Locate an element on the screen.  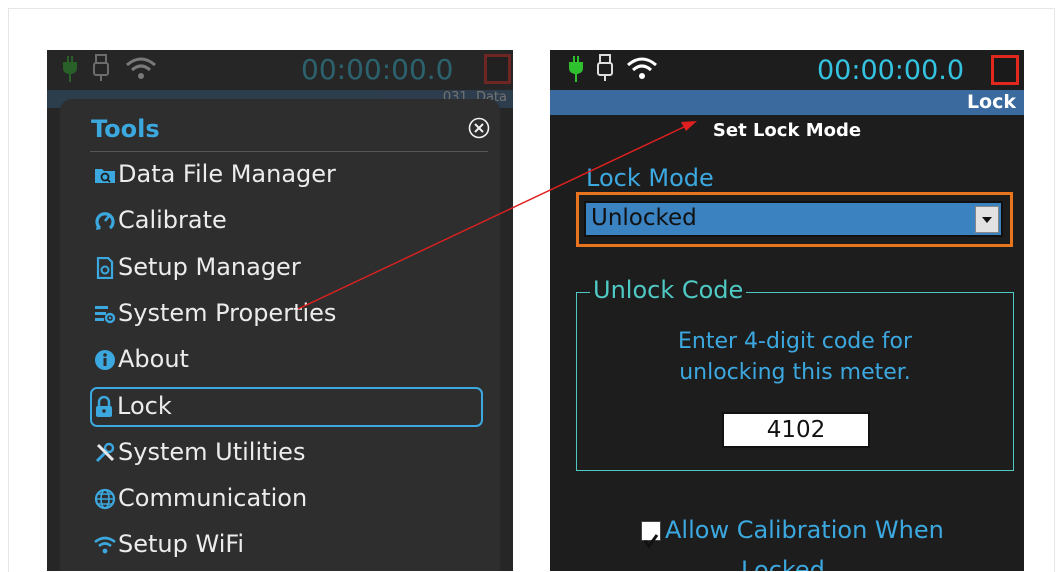
menu-item-label: Calibrate is located at coordinates (172, 220).